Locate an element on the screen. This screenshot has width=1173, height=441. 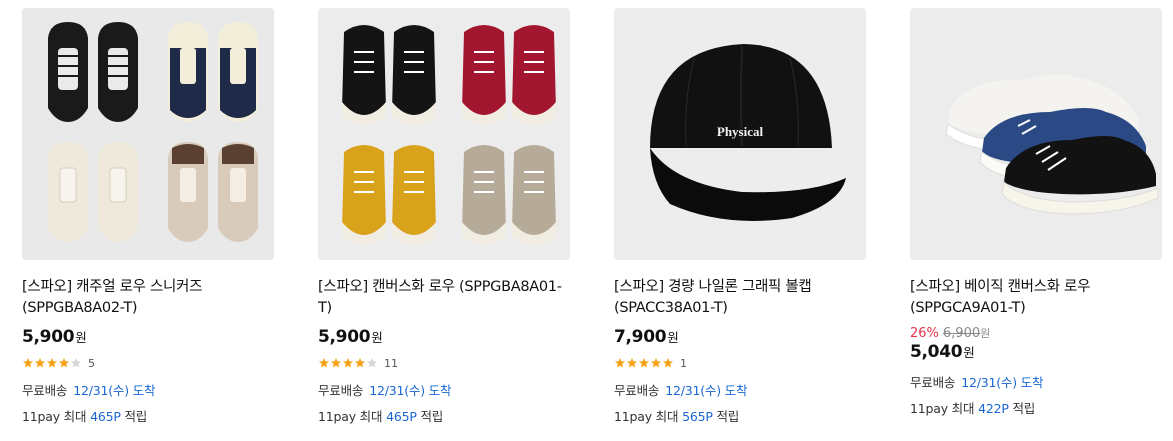
pay-points: 422P is located at coordinates (993, 408).